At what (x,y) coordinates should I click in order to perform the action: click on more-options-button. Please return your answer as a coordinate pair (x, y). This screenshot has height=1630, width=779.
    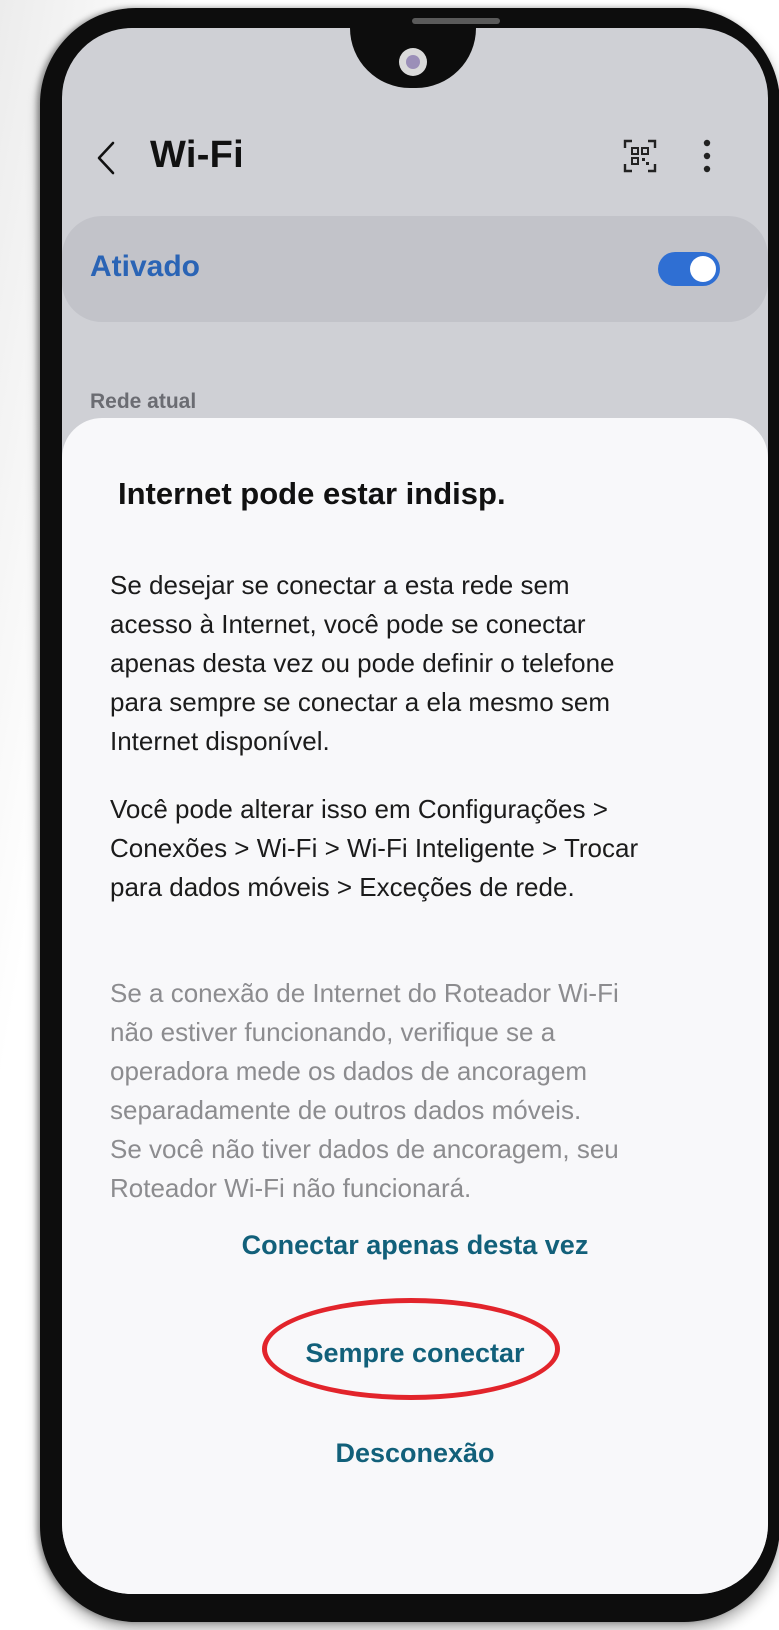
    Looking at the image, I should click on (707, 156).